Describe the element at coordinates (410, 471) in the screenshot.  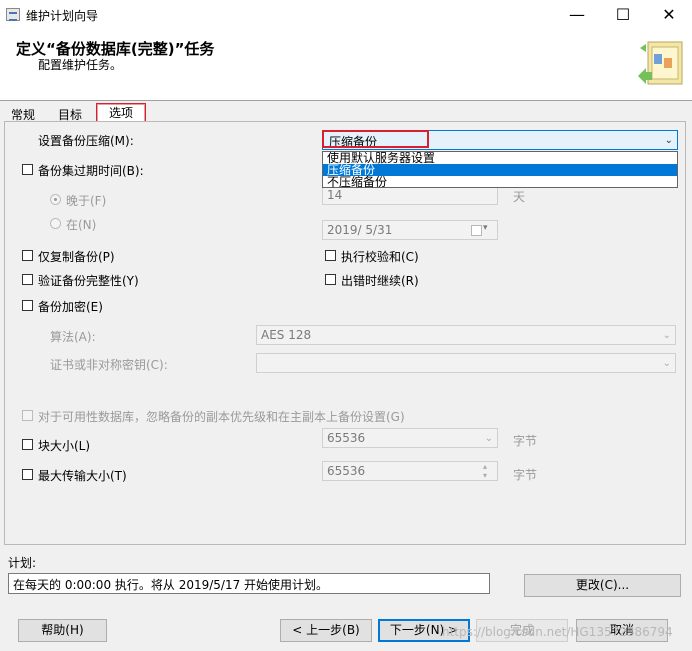
I see `maxtransfer-input: 65536 ▴ ▾` at that location.